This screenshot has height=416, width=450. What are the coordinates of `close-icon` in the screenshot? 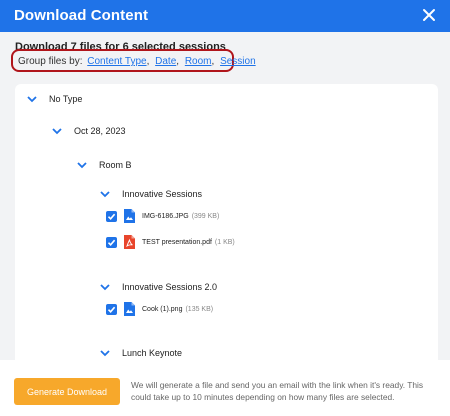 It's located at (429, 15).